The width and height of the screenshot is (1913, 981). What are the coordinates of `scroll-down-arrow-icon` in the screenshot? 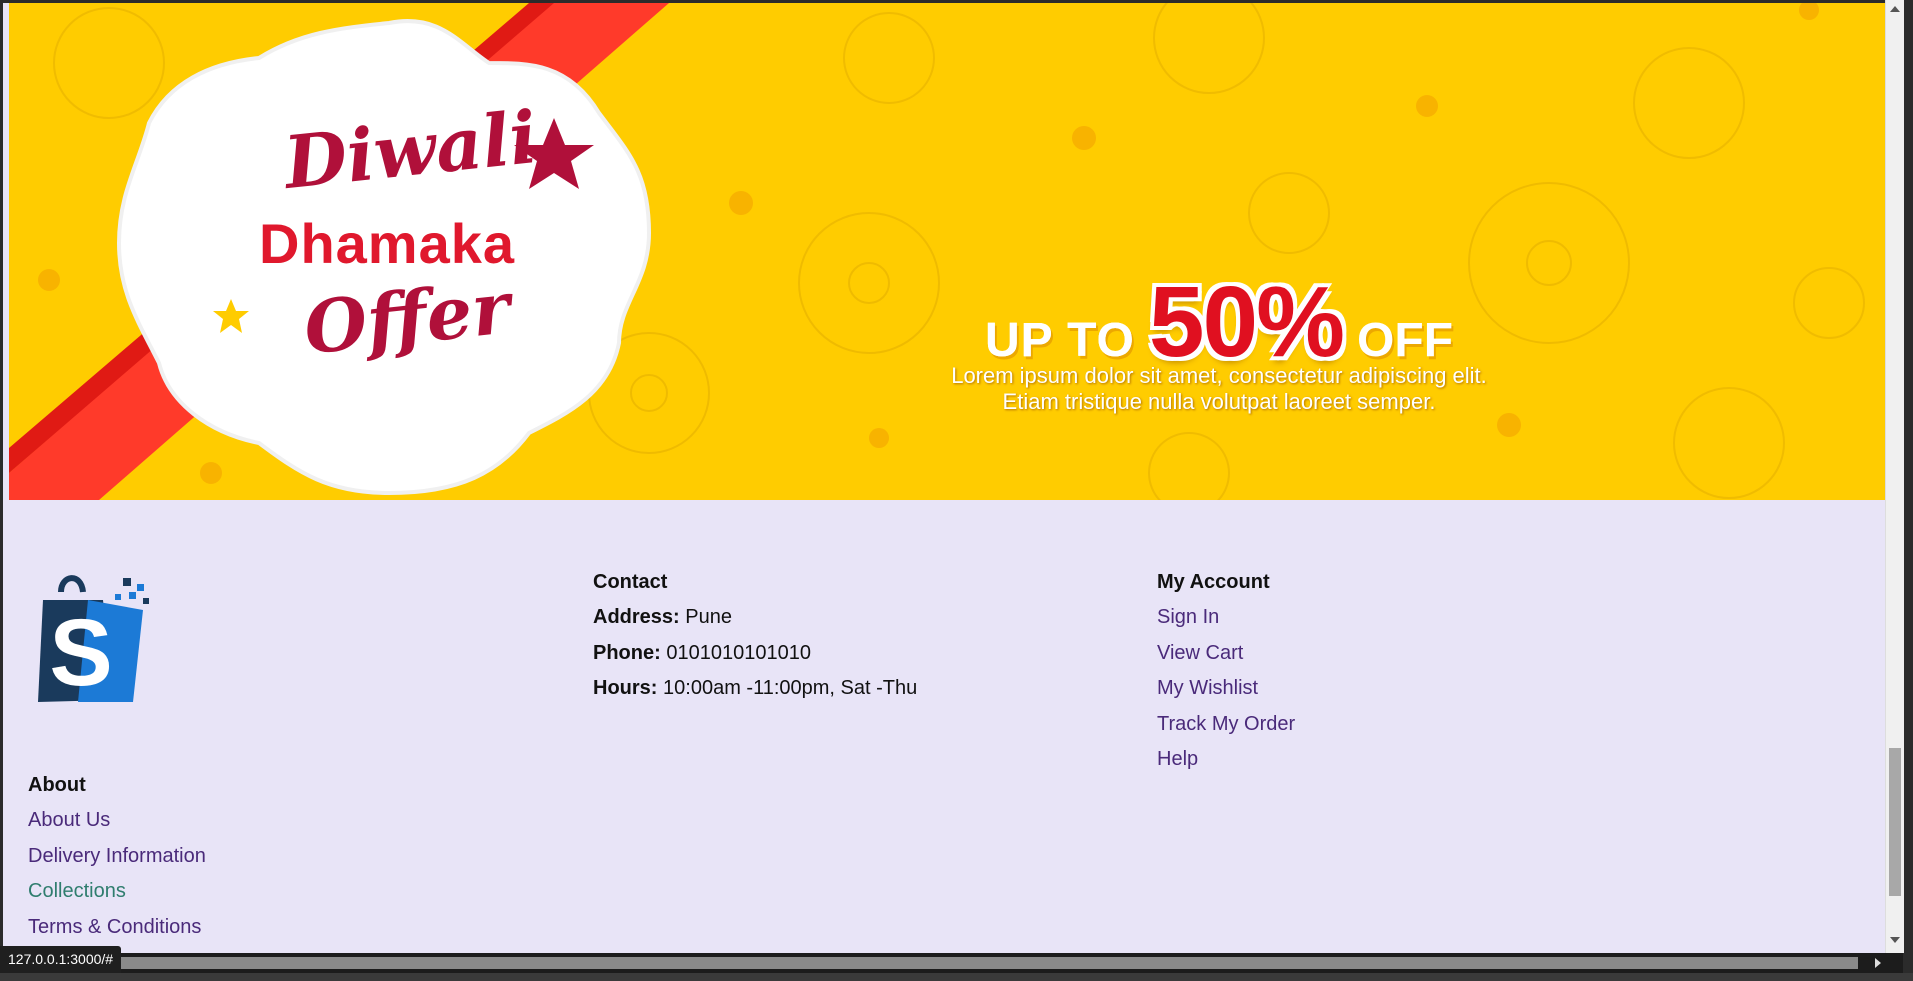 It's located at (1895, 940).